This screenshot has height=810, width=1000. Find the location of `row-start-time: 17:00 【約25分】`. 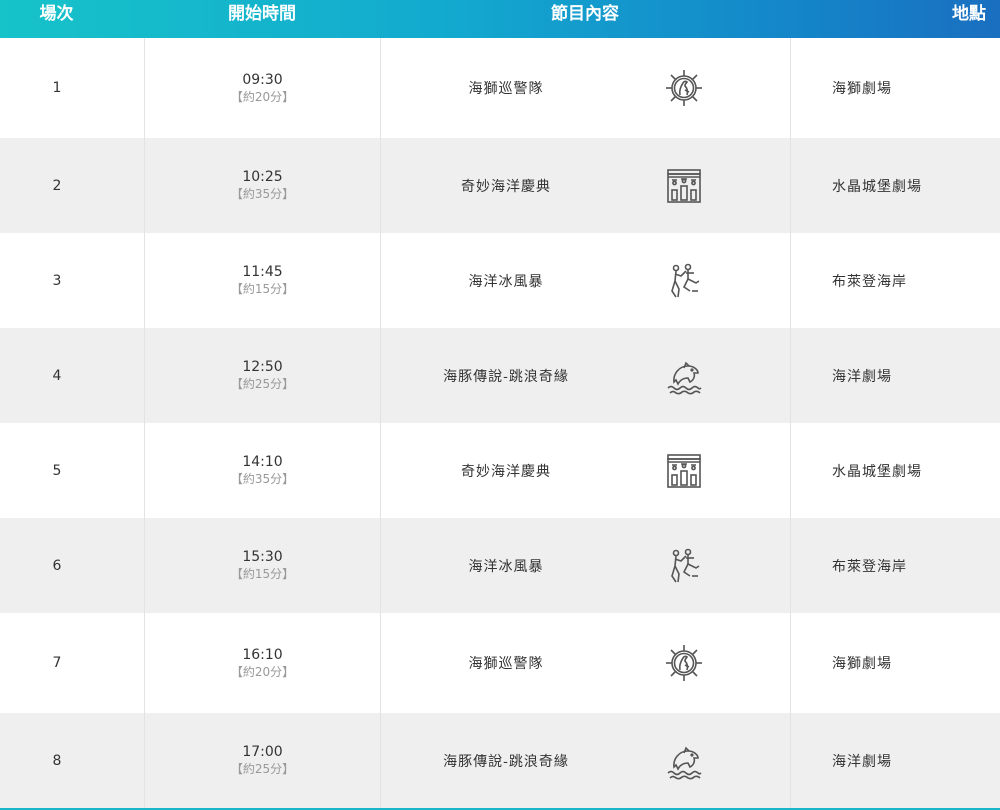

row-start-time: 17:00 【約25分】 is located at coordinates (262, 760).